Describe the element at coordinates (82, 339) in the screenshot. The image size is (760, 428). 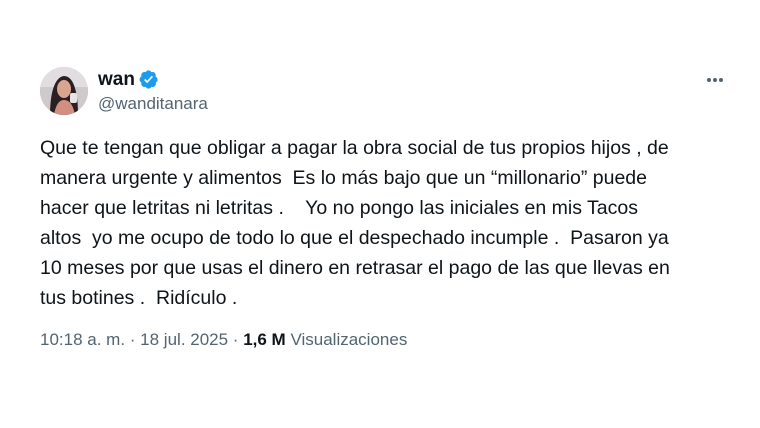
I see `tweet-time: 10:18 a. m.` at that location.